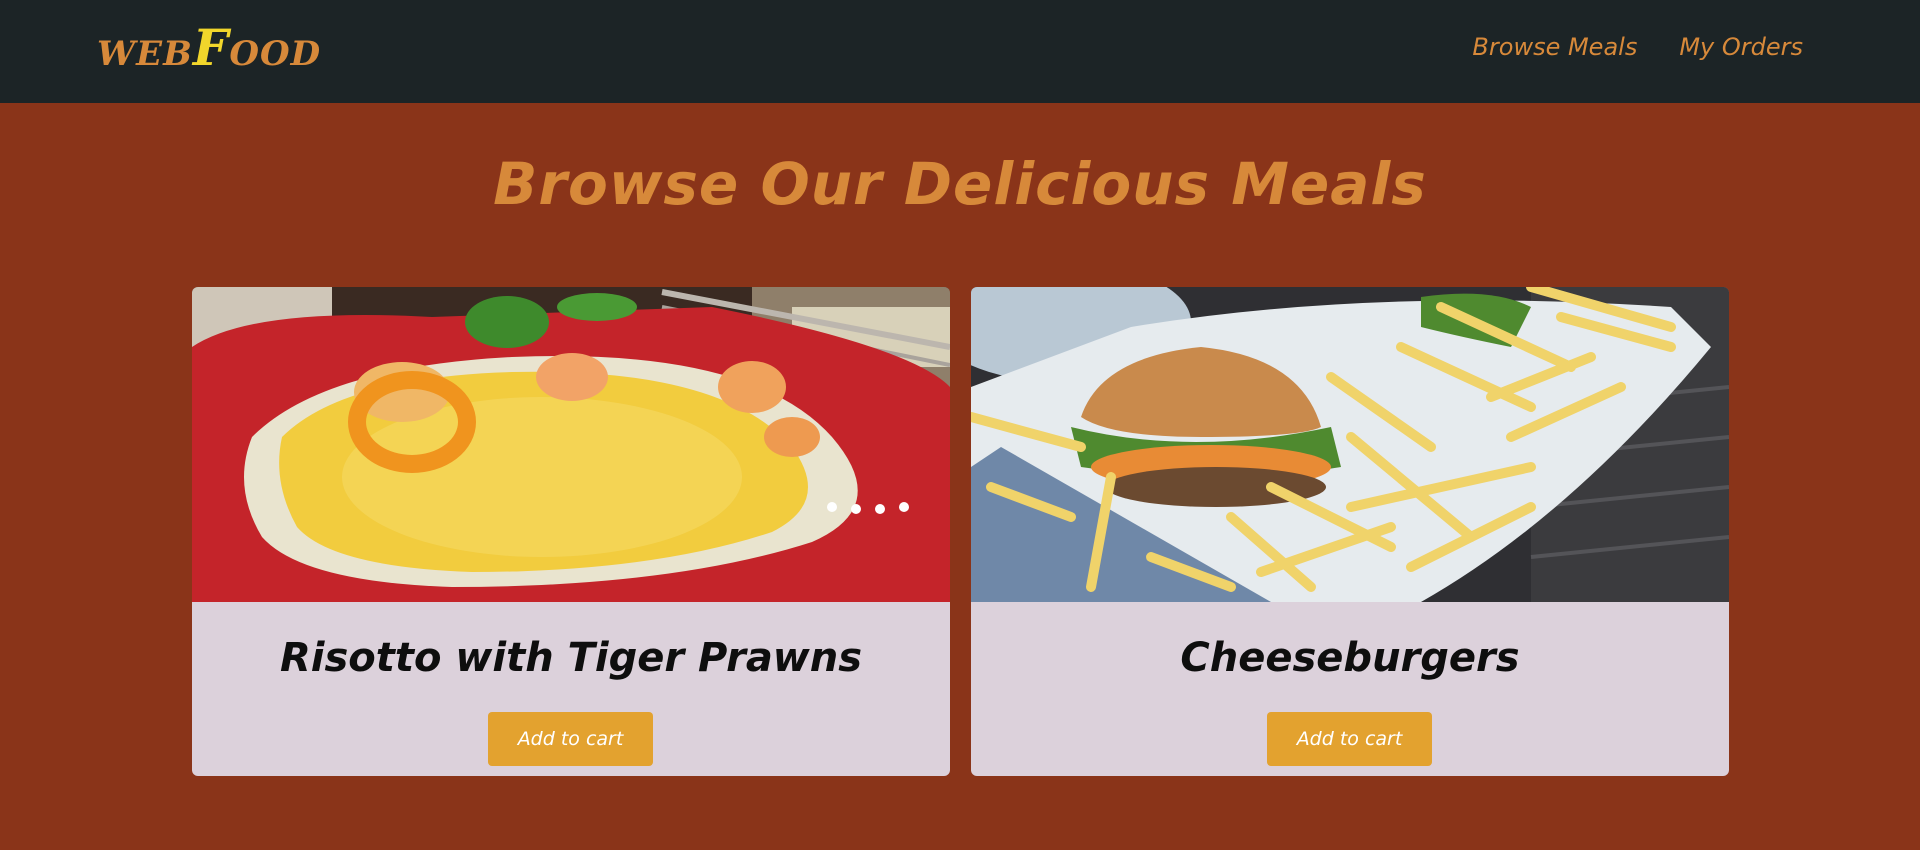 Image resolution: width=1920 pixels, height=850 pixels. I want to click on meal-photo-cheeseburgers, so click(1350, 444).